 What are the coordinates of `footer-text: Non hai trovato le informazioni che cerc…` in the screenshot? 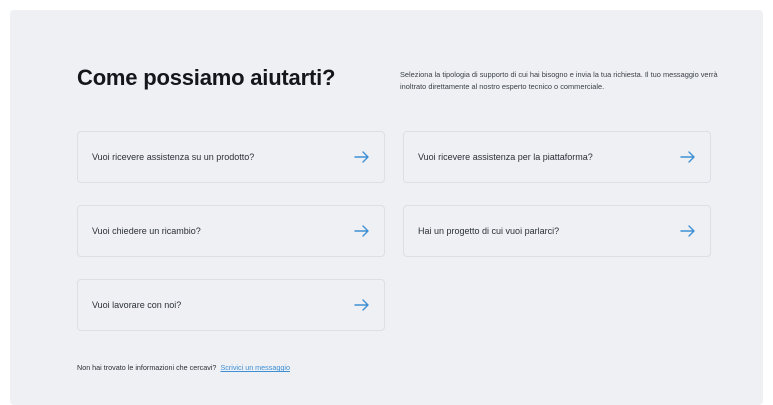 It's located at (147, 367).